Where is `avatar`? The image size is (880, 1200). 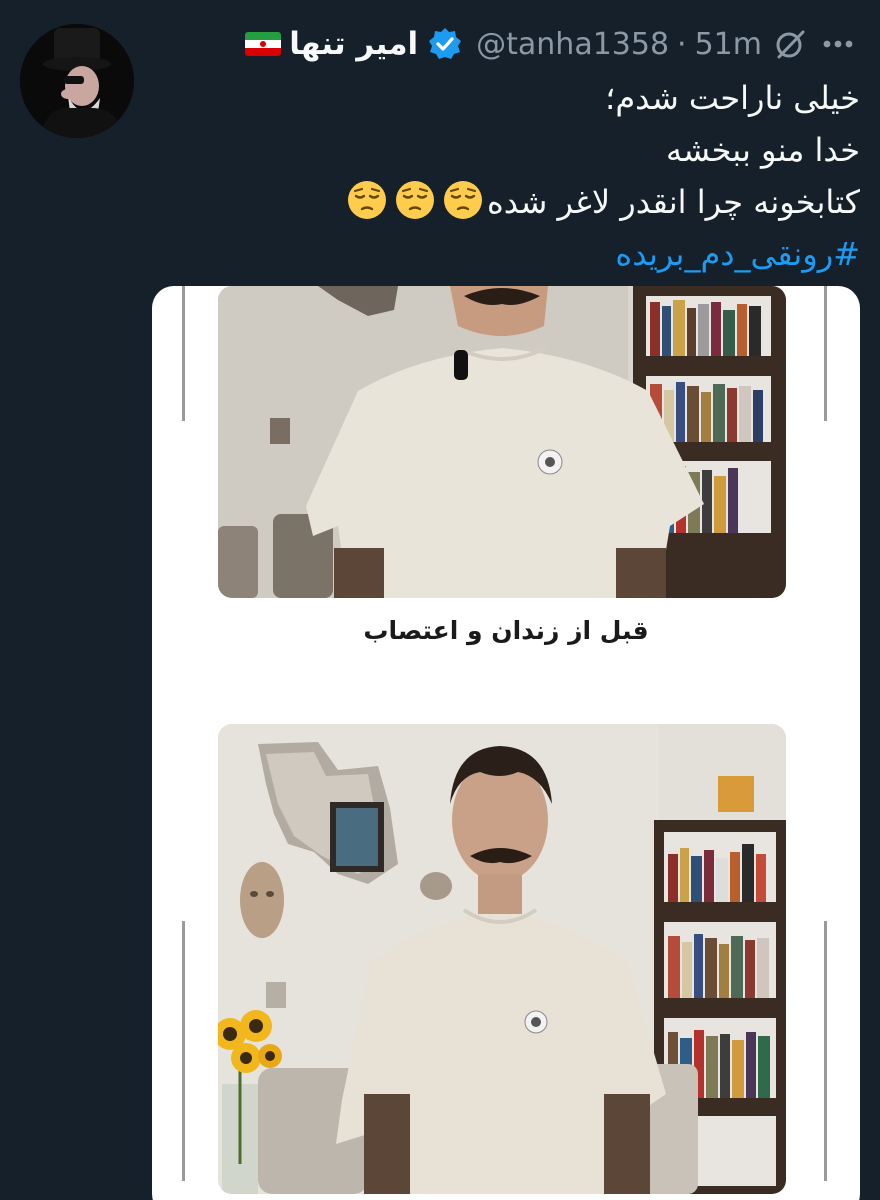 avatar is located at coordinates (77, 81).